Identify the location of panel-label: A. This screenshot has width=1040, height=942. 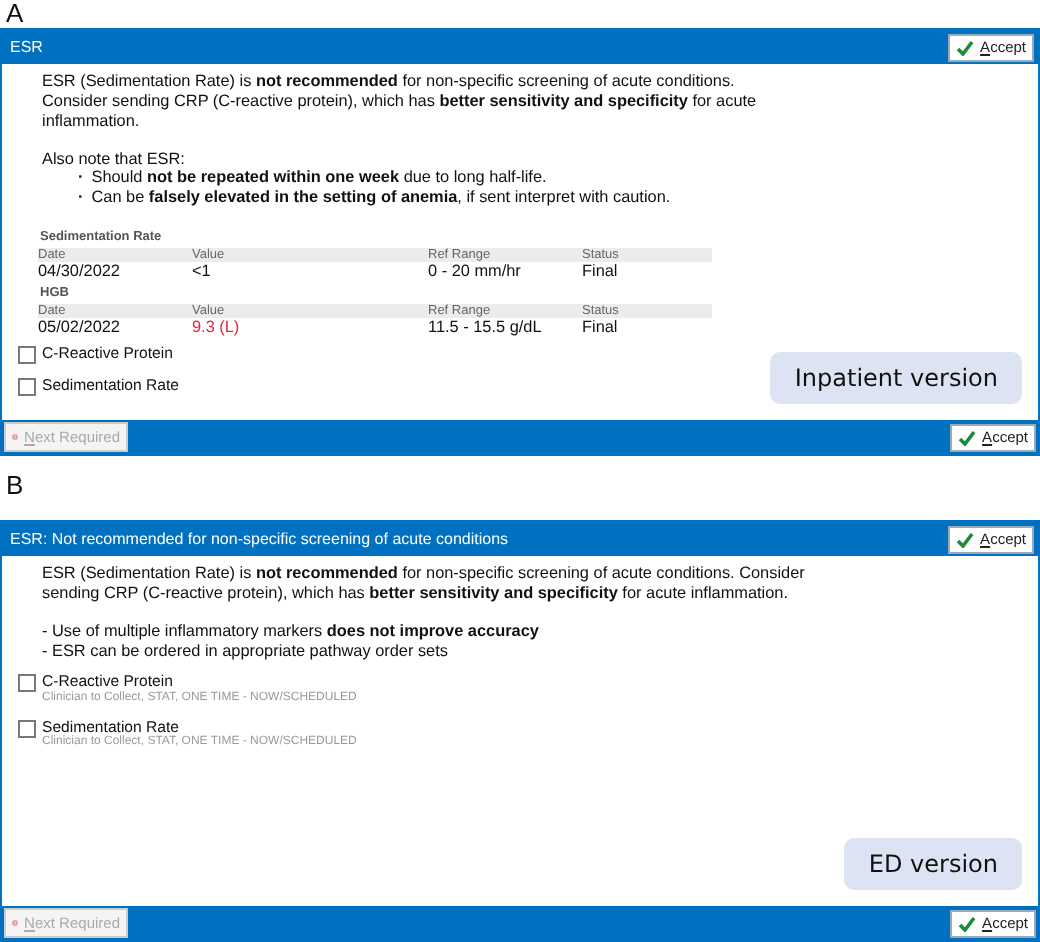
(15, 14).